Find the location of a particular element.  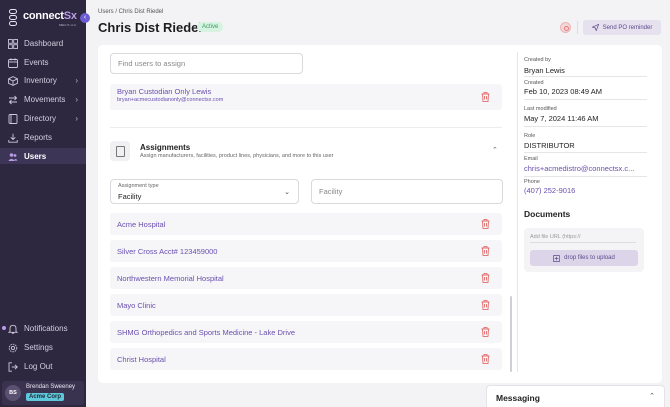

sidebar-item-label: Movements is located at coordinates (45, 99).